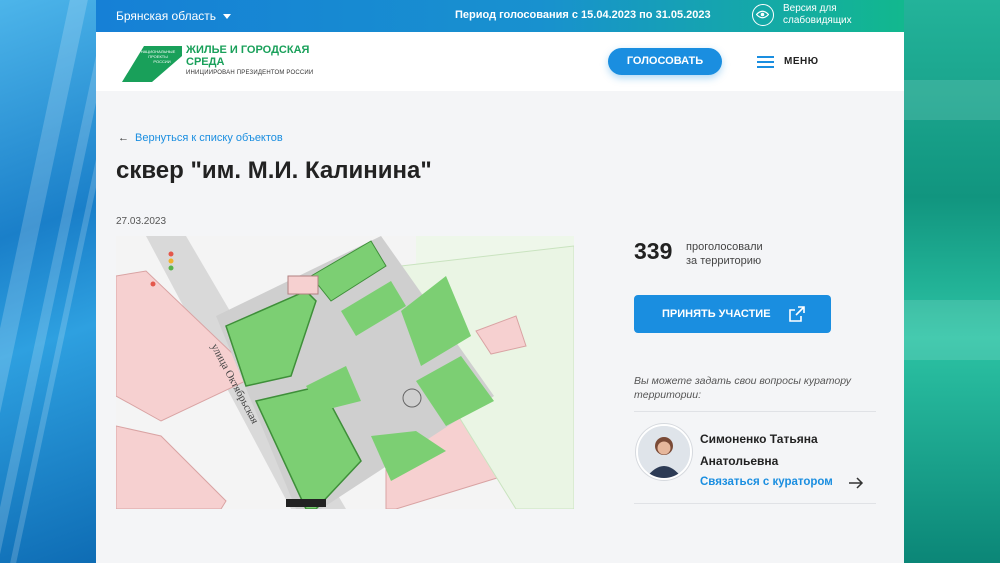  What do you see at coordinates (716, 314) in the screenshot?
I see `join-button-label: ПРИНЯТЬ УЧАСТИЕ` at bounding box center [716, 314].